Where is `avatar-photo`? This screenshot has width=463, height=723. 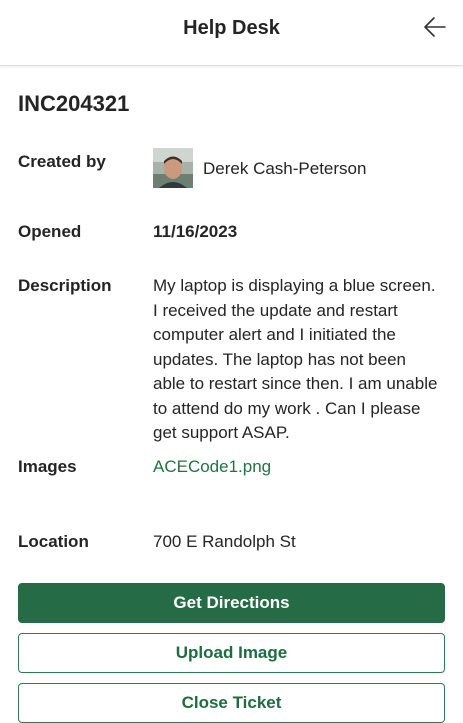 avatar-photo is located at coordinates (173, 168).